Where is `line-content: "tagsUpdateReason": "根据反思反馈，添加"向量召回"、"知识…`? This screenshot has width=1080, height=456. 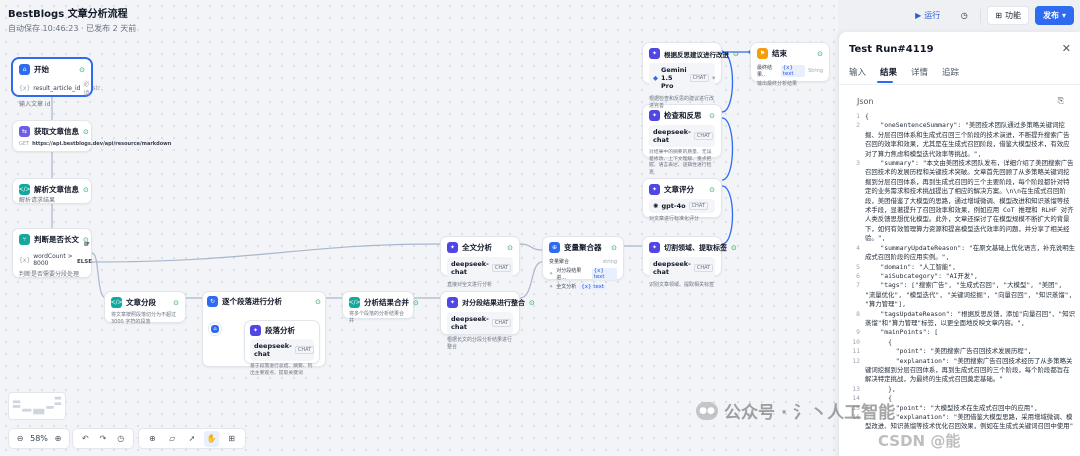
line-content: "tagsUpdateReason": "根据反思反馈，添加"向量召回"、"知识… is located at coordinates (970, 318).